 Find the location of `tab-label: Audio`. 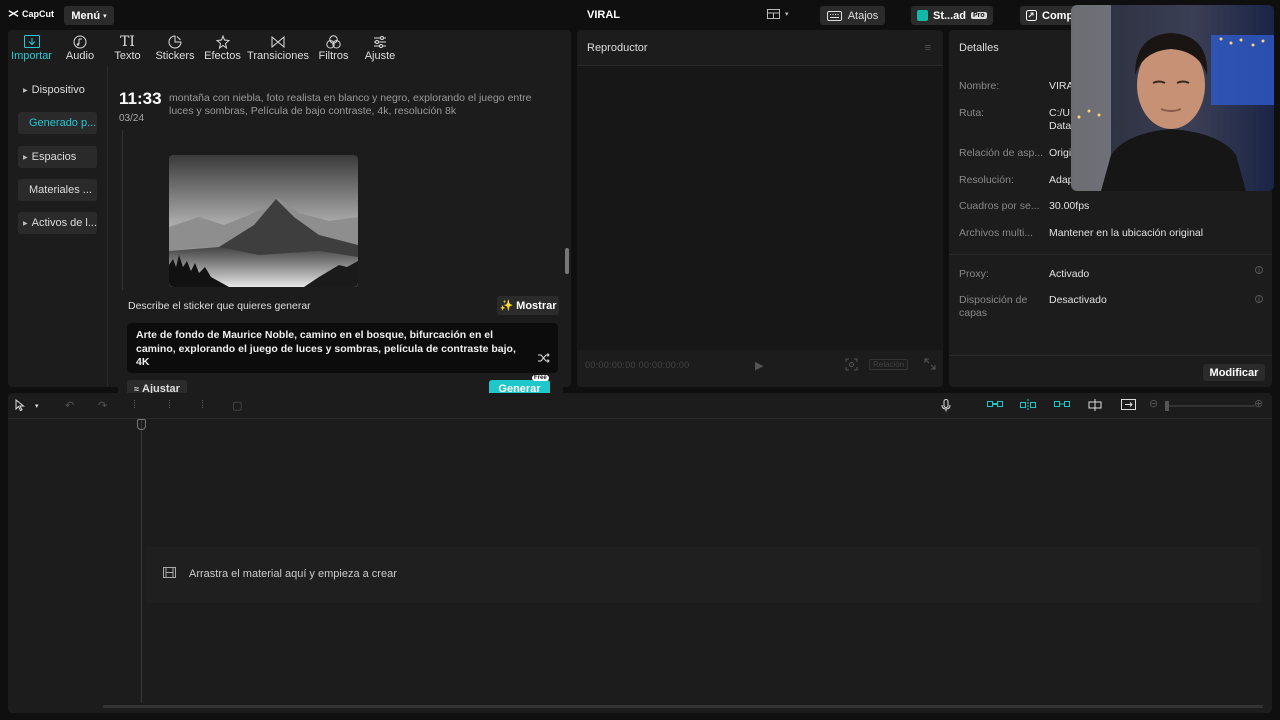

tab-label: Audio is located at coordinates (80, 56).